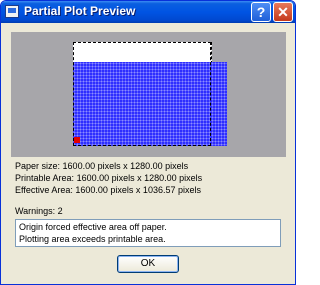  What do you see at coordinates (45, 178) in the screenshot?
I see `printable-area-label: Printable Area:` at bounding box center [45, 178].